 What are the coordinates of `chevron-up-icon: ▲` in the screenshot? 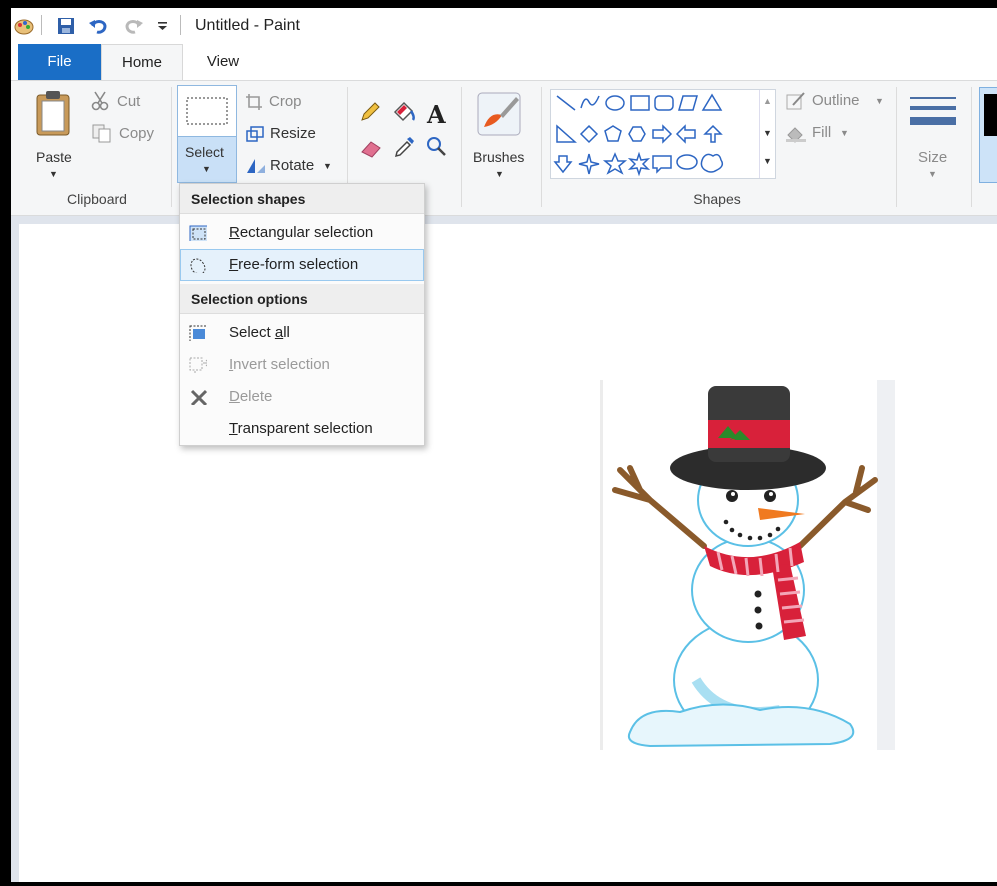 It's located at (767, 101).